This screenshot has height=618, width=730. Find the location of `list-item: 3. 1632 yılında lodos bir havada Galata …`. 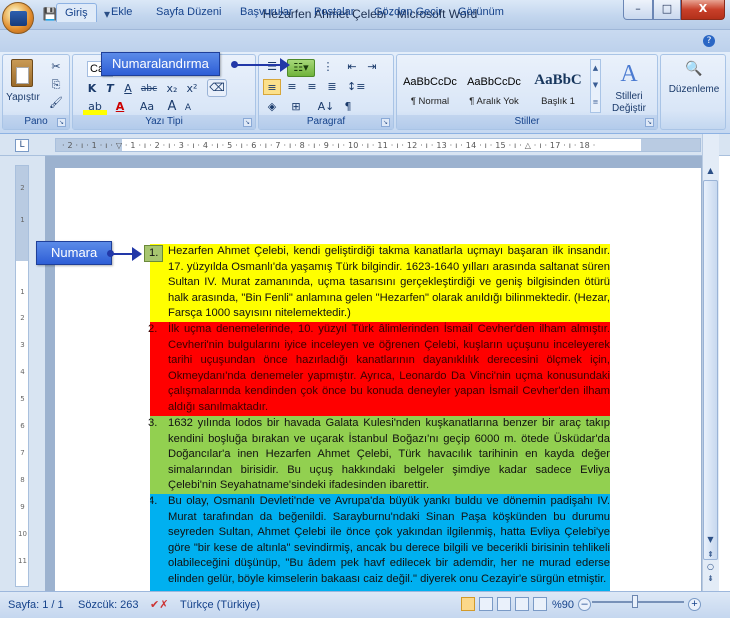

list-item: 3. 1632 yılında lodos bir havada Galata … is located at coordinates (379, 455).